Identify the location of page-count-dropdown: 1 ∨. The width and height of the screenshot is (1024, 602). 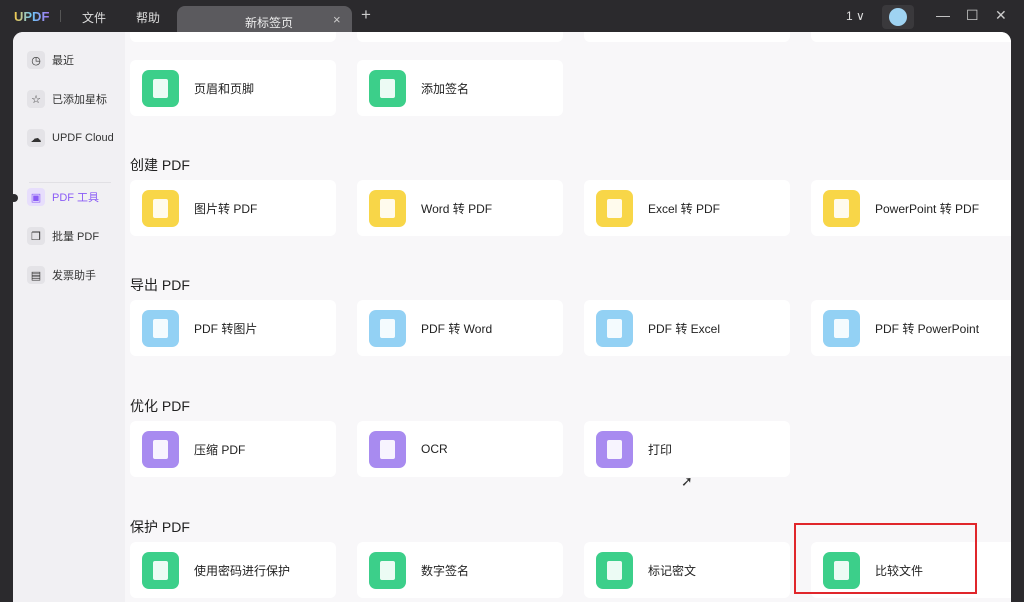
(855, 16).